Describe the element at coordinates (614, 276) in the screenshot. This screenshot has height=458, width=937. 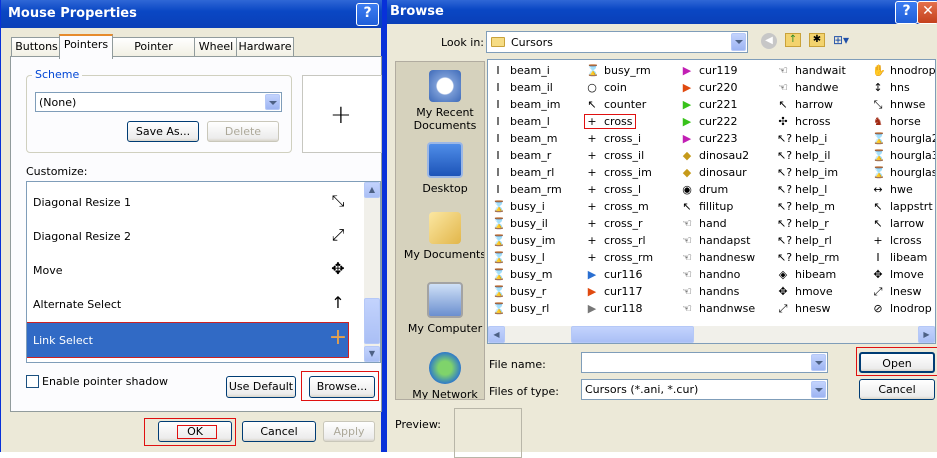
I see `file-item: ▶ cur116` at that location.